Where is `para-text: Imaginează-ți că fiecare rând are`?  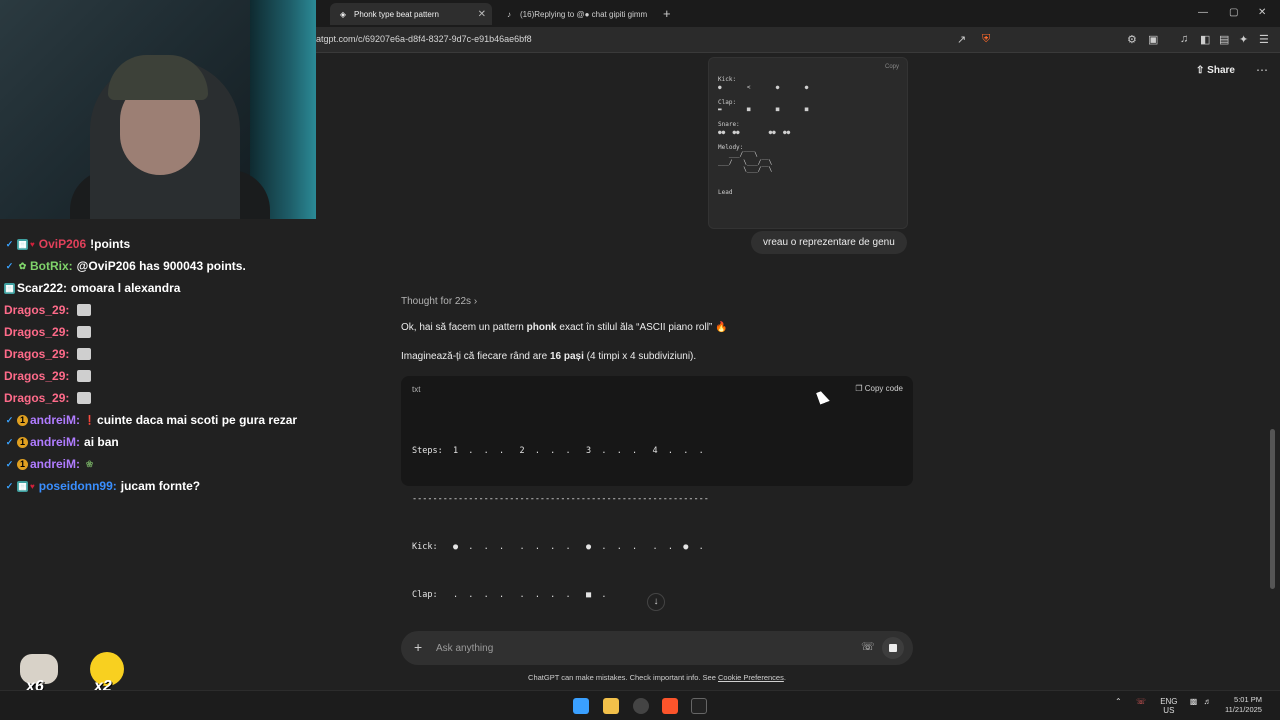
para-text: Imaginează-ți că fiecare rând are is located at coordinates (475, 356).